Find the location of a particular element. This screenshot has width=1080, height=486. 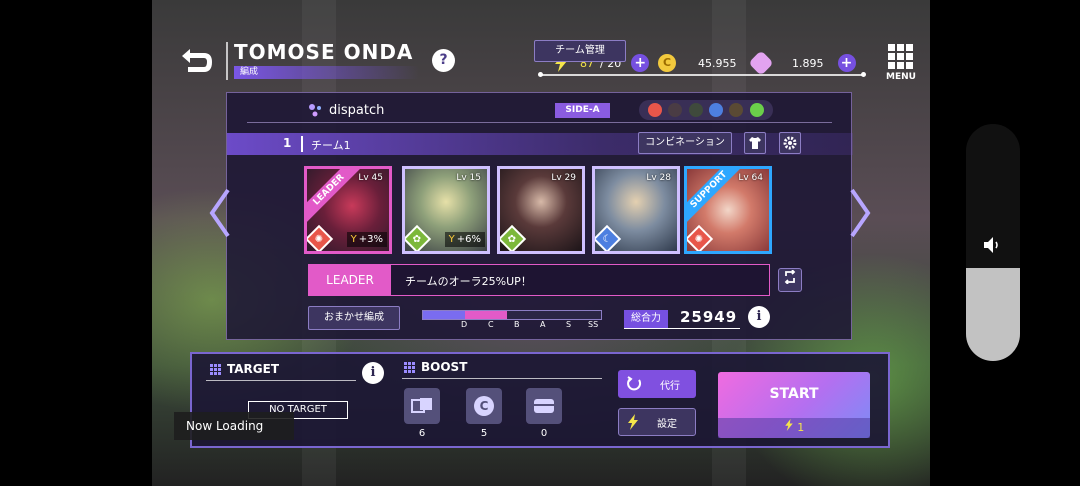

rank-c: C is located at coordinates (491, 324).